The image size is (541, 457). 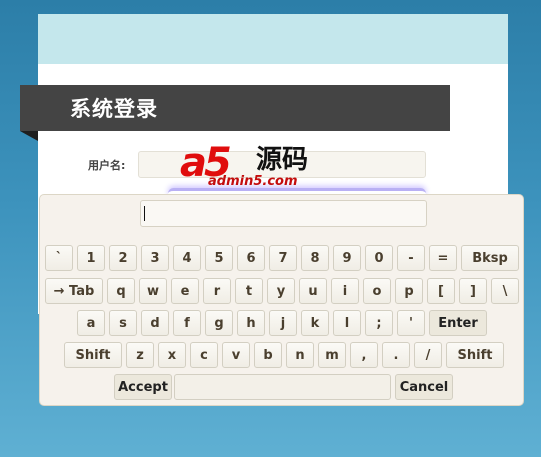 I want to click on key-u: u, so click(x=313, y=291).